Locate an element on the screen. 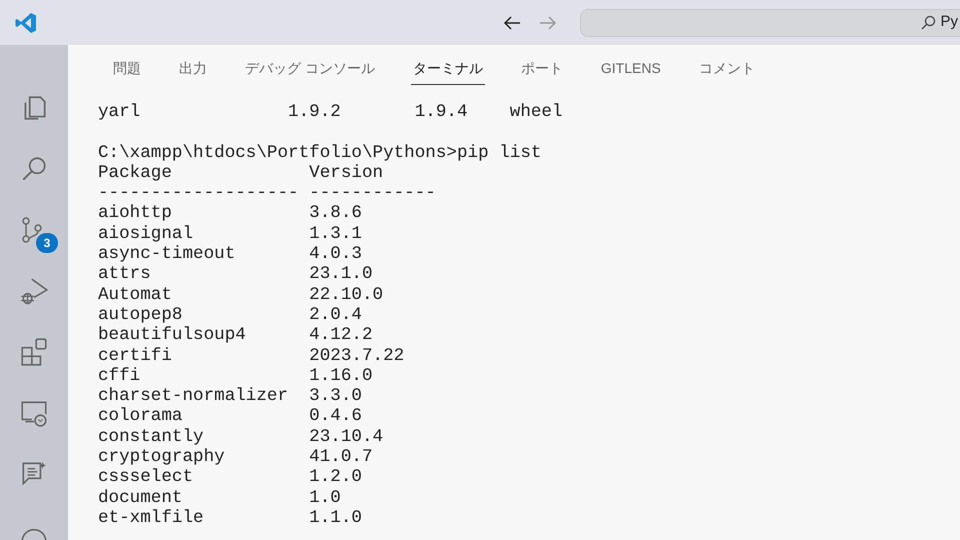  search-field: Py is located at coordinates (770, 22).